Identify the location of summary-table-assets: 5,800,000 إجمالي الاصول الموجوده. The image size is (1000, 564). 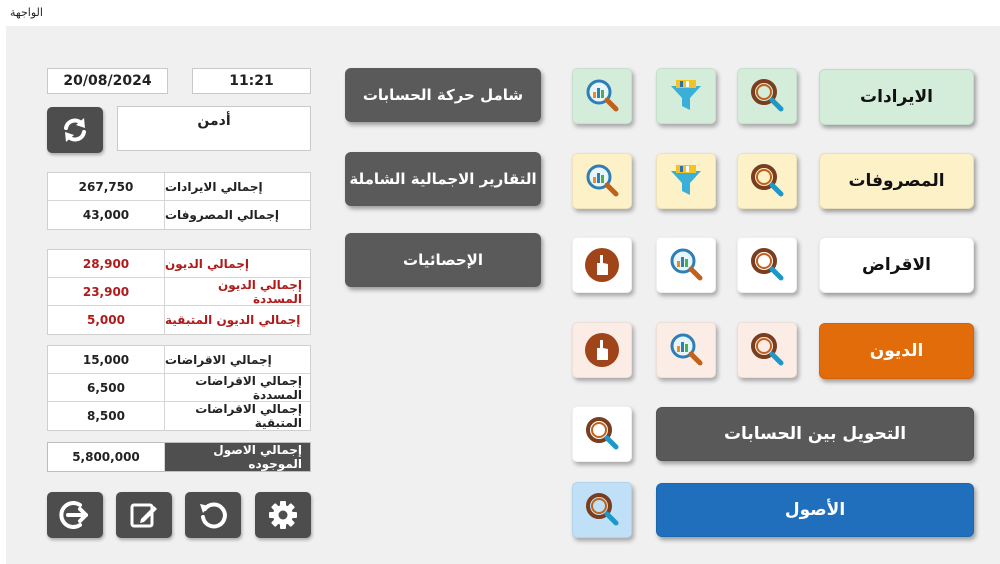
(179, 457).